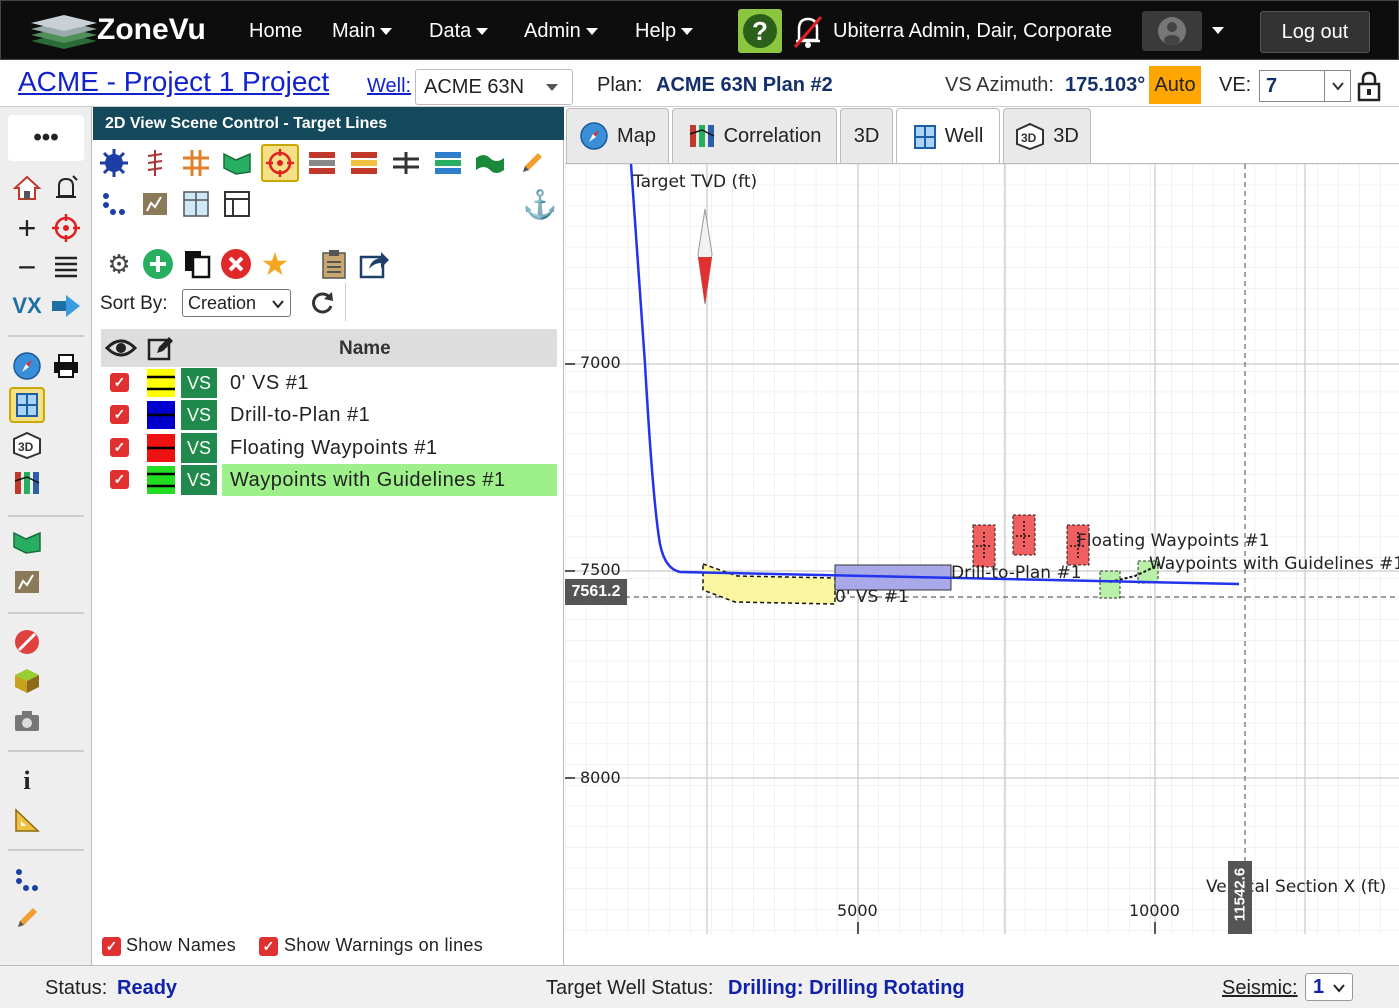 This screenshot has height=1008, width=1399. What do you see at coordinates (27, 306) in the screenshot?
I see `vx-icon: VX` at bounding box center [27, 306].